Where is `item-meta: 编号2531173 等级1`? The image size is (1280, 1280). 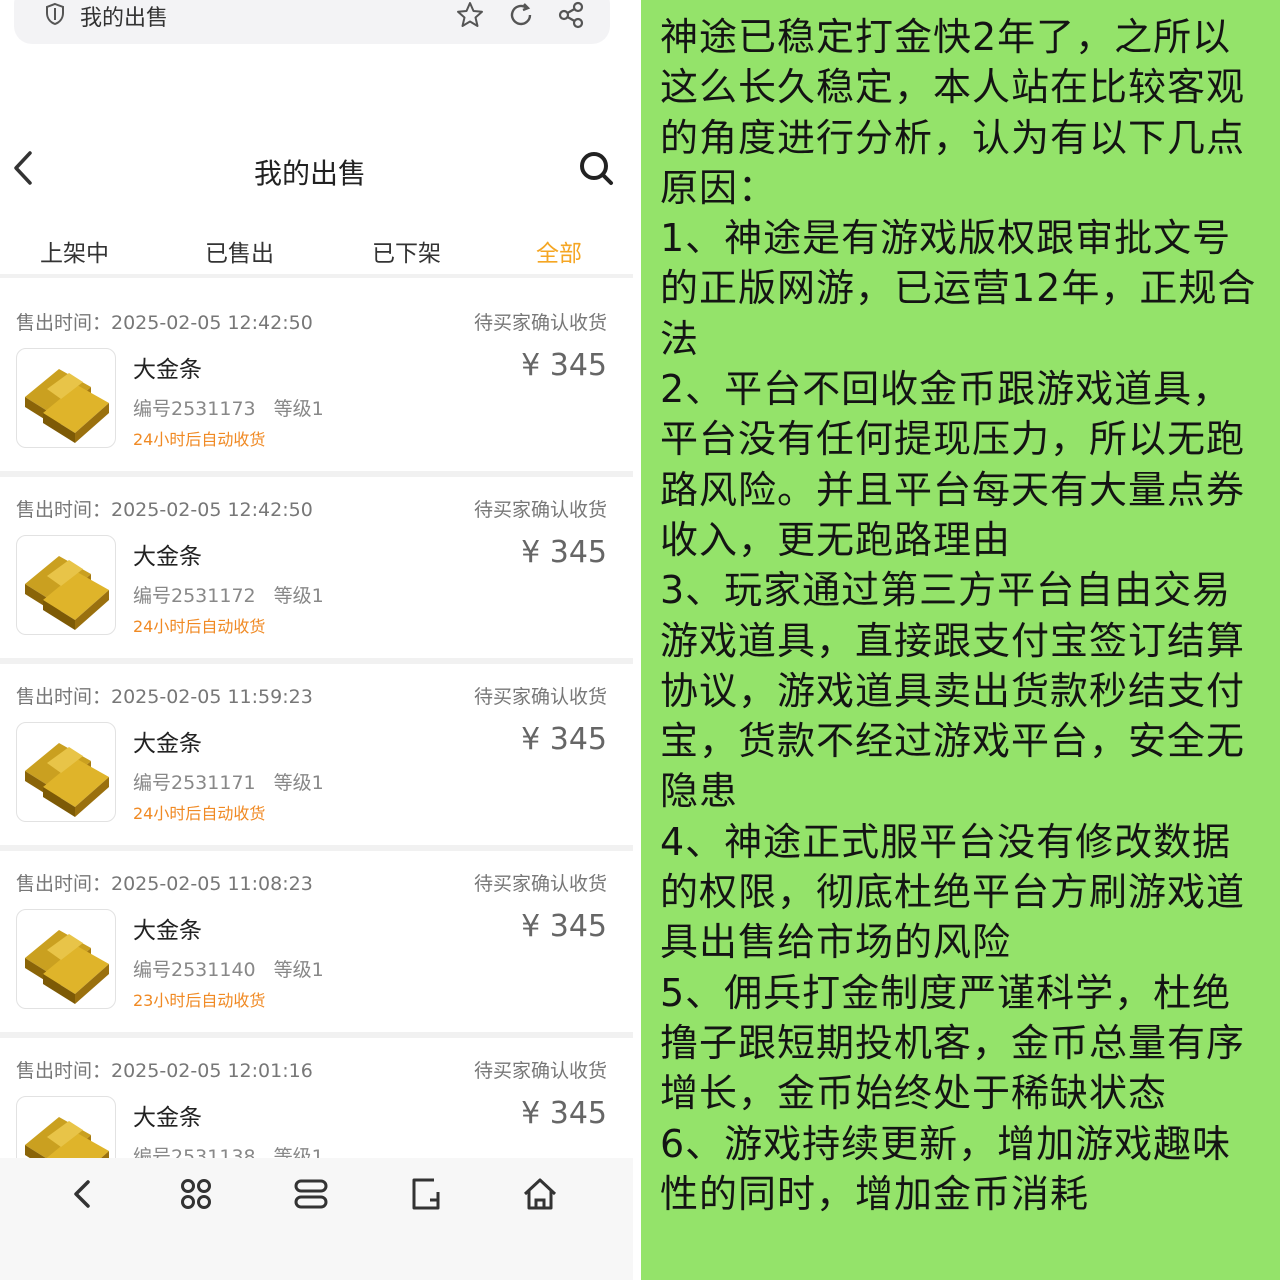
item-meta: 编号2531173 等级1 is located at coordinates (228, 407).